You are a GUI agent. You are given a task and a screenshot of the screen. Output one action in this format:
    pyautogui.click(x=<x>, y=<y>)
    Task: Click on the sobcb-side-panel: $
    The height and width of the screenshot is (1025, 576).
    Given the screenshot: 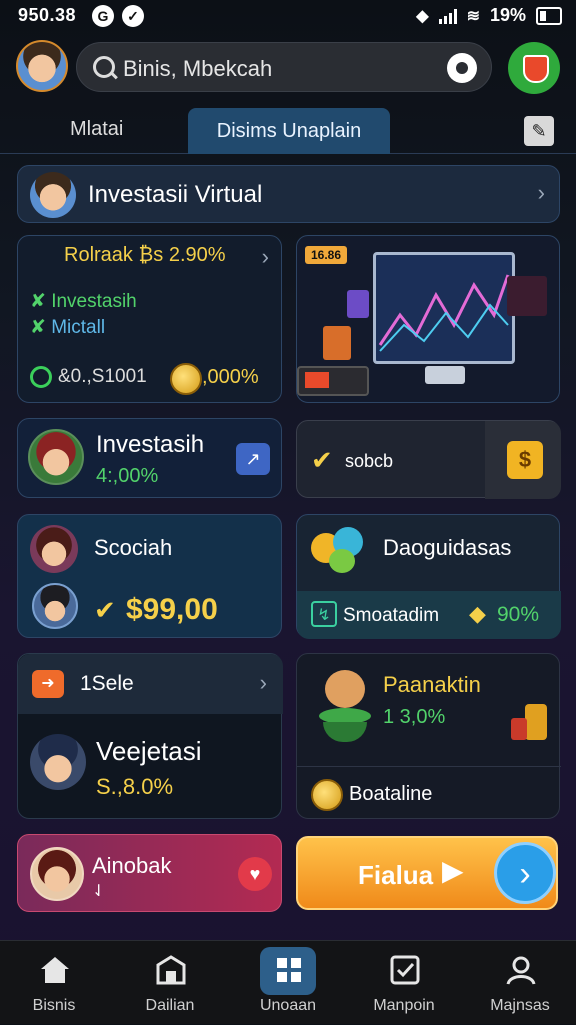 What is the action you would take?
    pyautogui.click(x=523, y=460)
    